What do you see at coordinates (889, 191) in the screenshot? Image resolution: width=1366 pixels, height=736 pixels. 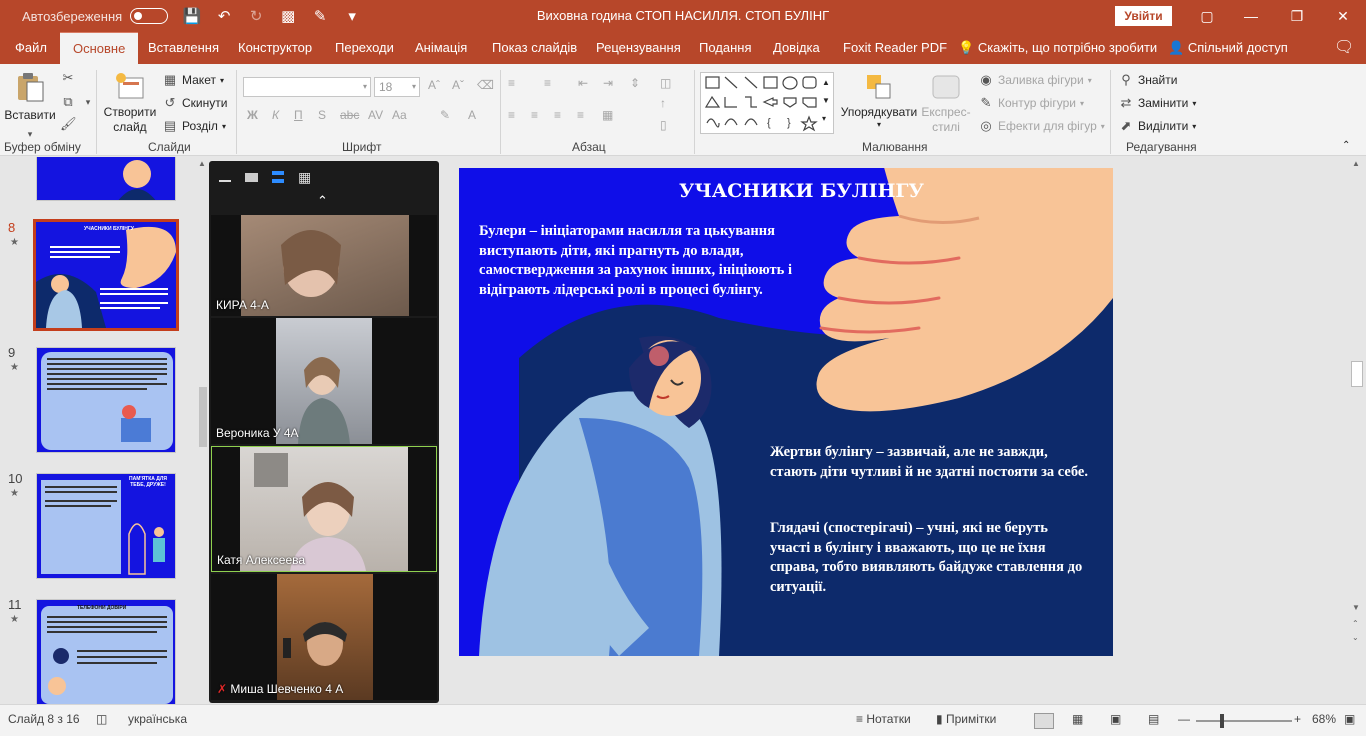 I see `slide-title: УЧАСНИКИ БУЛІНГУ` at bounding box center [889, 191].